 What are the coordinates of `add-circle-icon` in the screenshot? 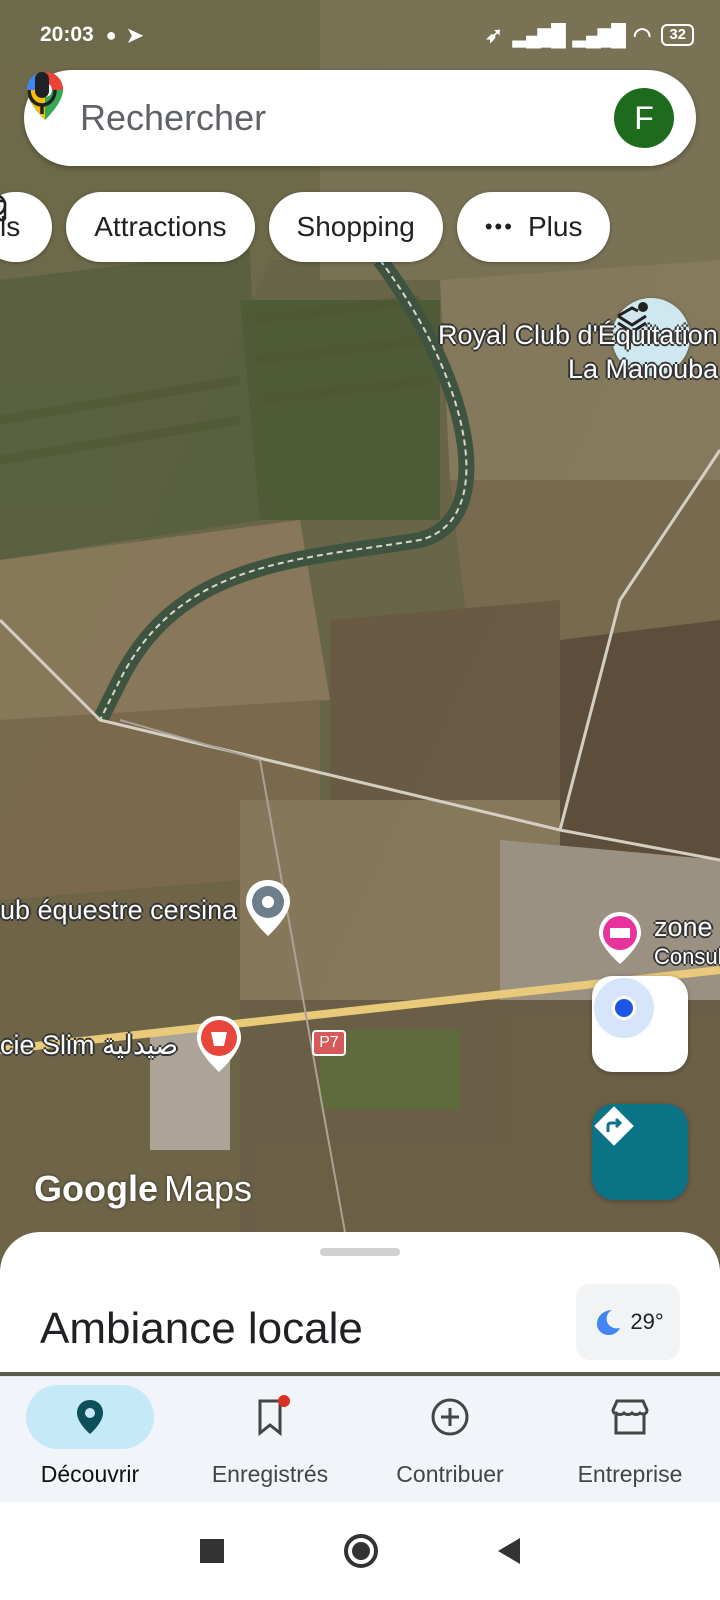 It's located at (450, 1417).